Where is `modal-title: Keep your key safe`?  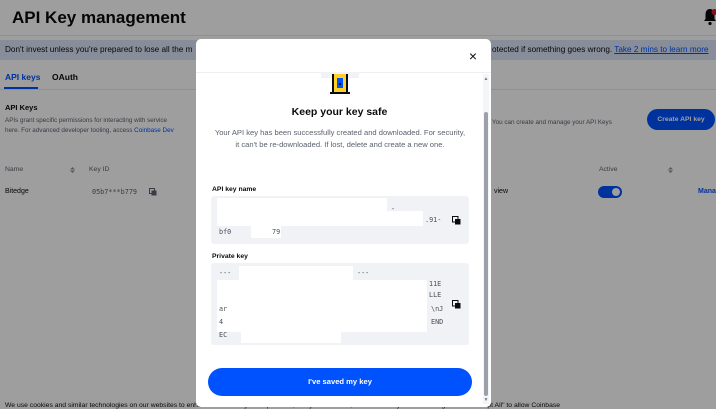
modal-title: Keep your key safe is located at coordinates (339, 112).